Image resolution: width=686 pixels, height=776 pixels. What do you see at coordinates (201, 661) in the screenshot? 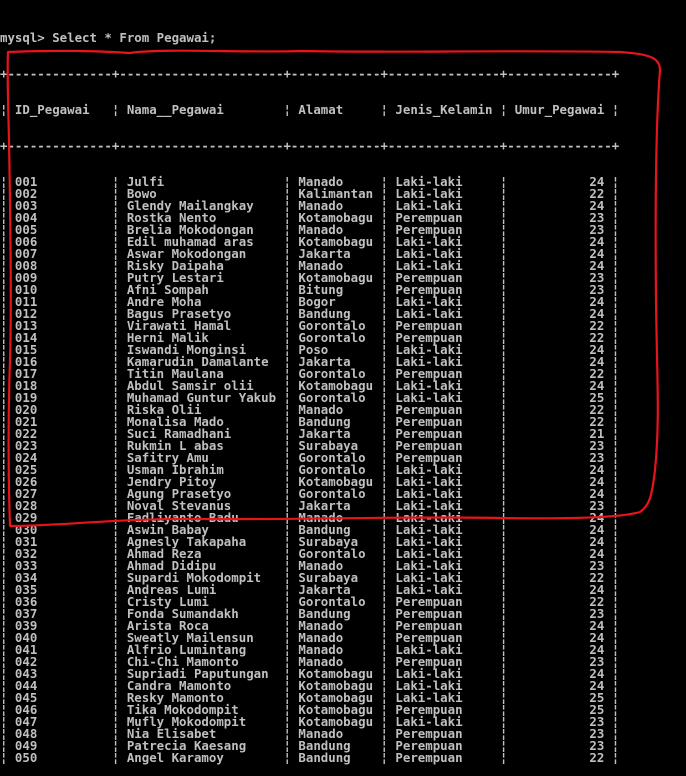
I see `table-cell: Chi-Chi Mamonto` at bounding box center [201, 661].